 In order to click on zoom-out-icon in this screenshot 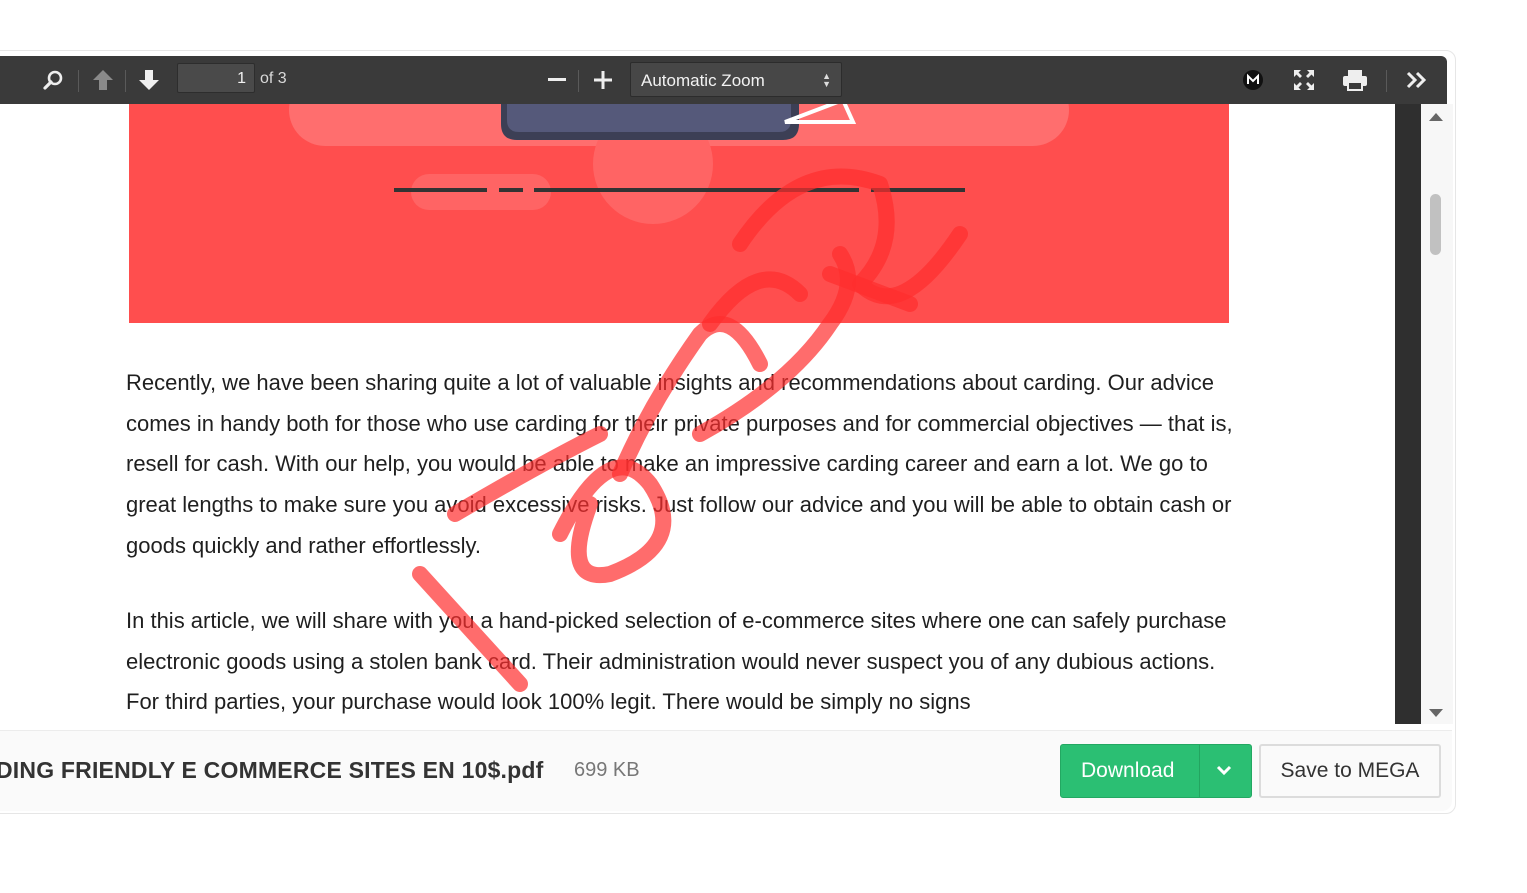, I will do `click(557, 80)`.